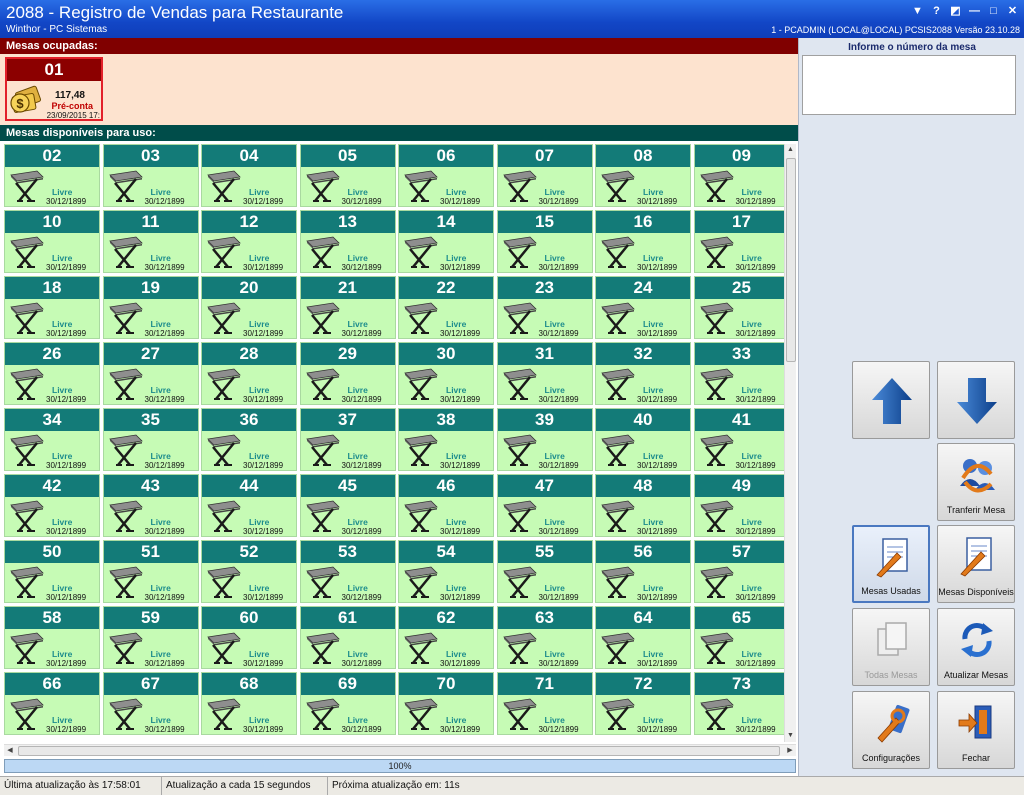 Image resolution: width=1024 pixels, height=795 pixels. What do you see at coordinates (993, 11) in the screenshot?
I see `maximize-button: □` at bounding box center [993, 11].